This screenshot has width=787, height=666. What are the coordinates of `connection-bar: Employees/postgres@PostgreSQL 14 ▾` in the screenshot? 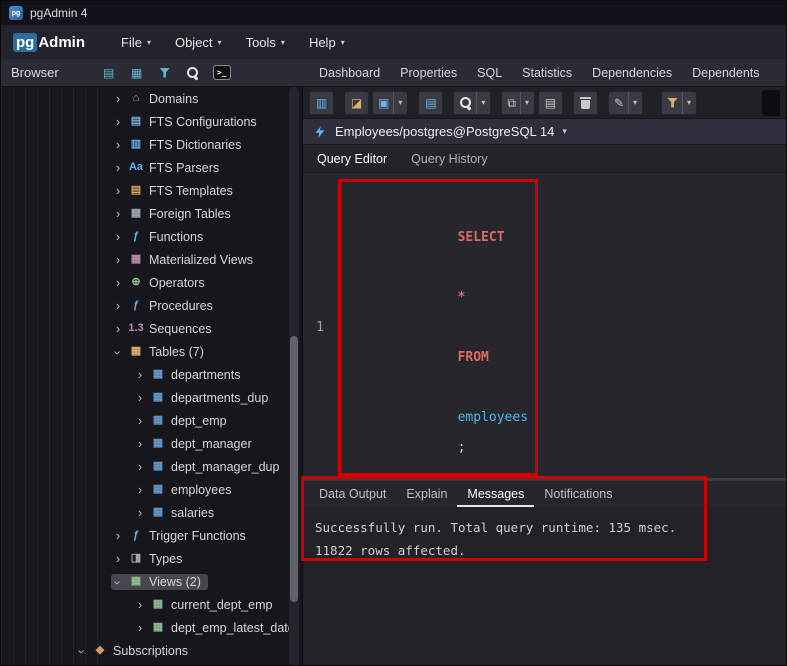 It's located at (544, 132).